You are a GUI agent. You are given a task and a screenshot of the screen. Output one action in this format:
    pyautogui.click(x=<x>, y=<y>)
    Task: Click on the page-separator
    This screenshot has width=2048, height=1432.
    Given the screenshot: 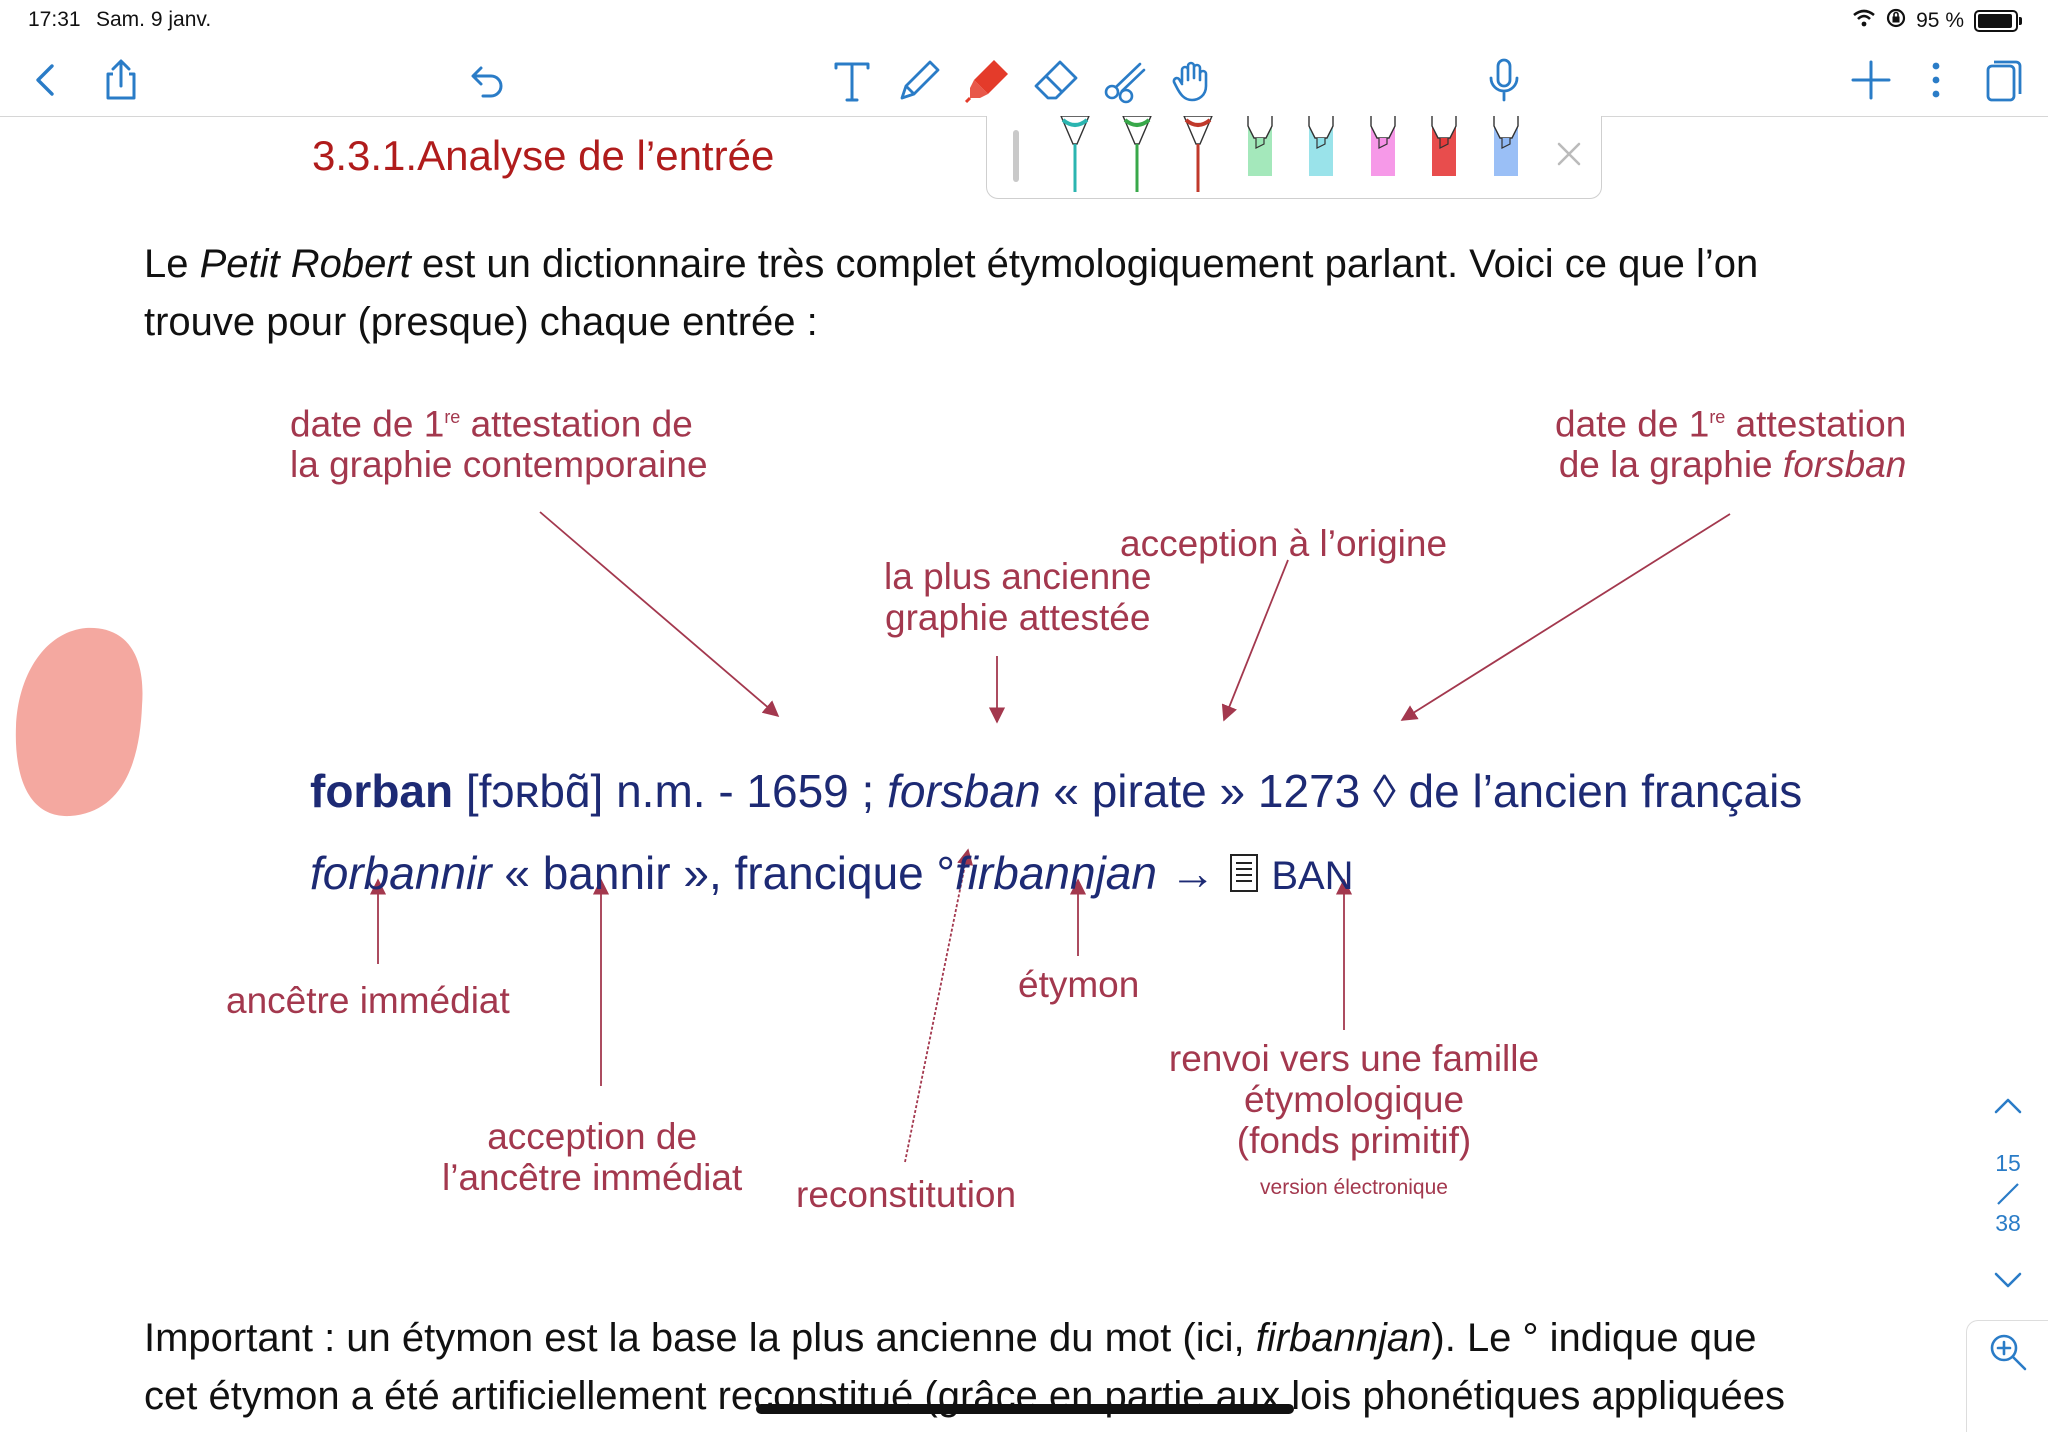 What is the action you would take?
    pyautogui.click(x=2008, y=1194)
    